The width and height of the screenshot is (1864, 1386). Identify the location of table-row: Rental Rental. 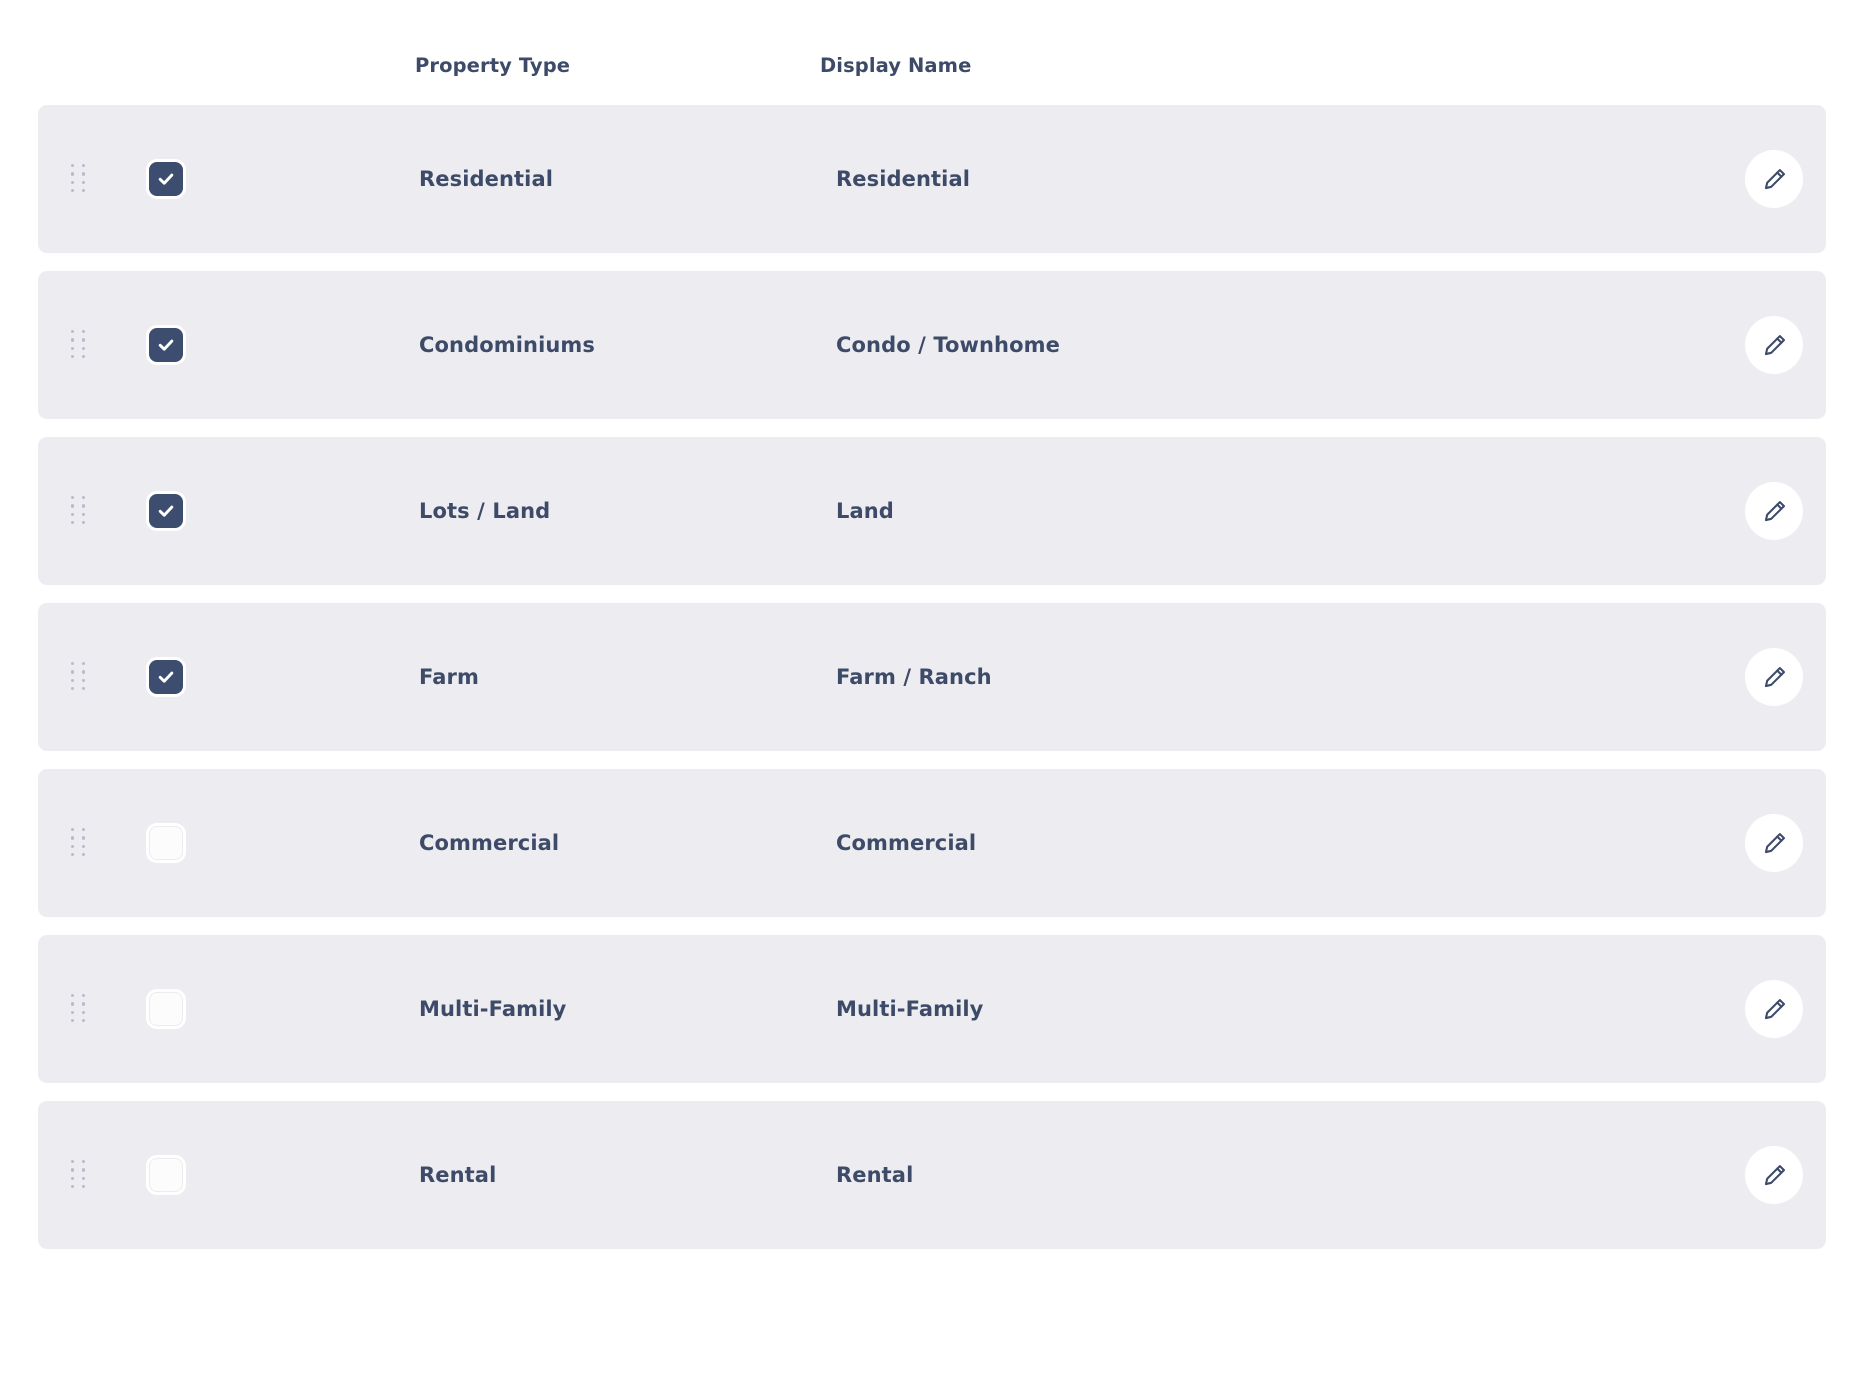
(932, 1175).